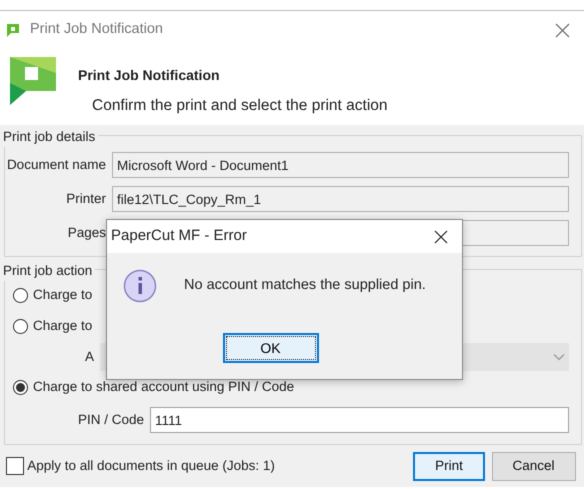 The width and height of the screenshot is (584, 489). Describe the element at coordinates (110, 419) in the screenshot. I see `field-label: PIN / Code` at that location.